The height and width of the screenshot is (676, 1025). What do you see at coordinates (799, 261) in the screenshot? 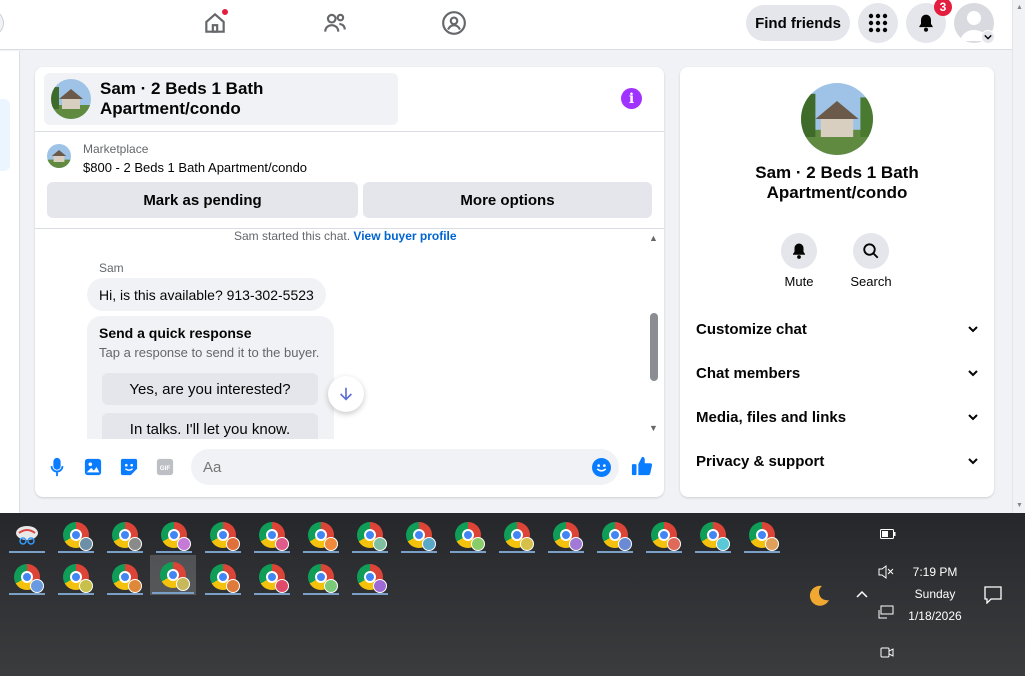
I see `mute-button: Mute` at bounding box center [799, 261].